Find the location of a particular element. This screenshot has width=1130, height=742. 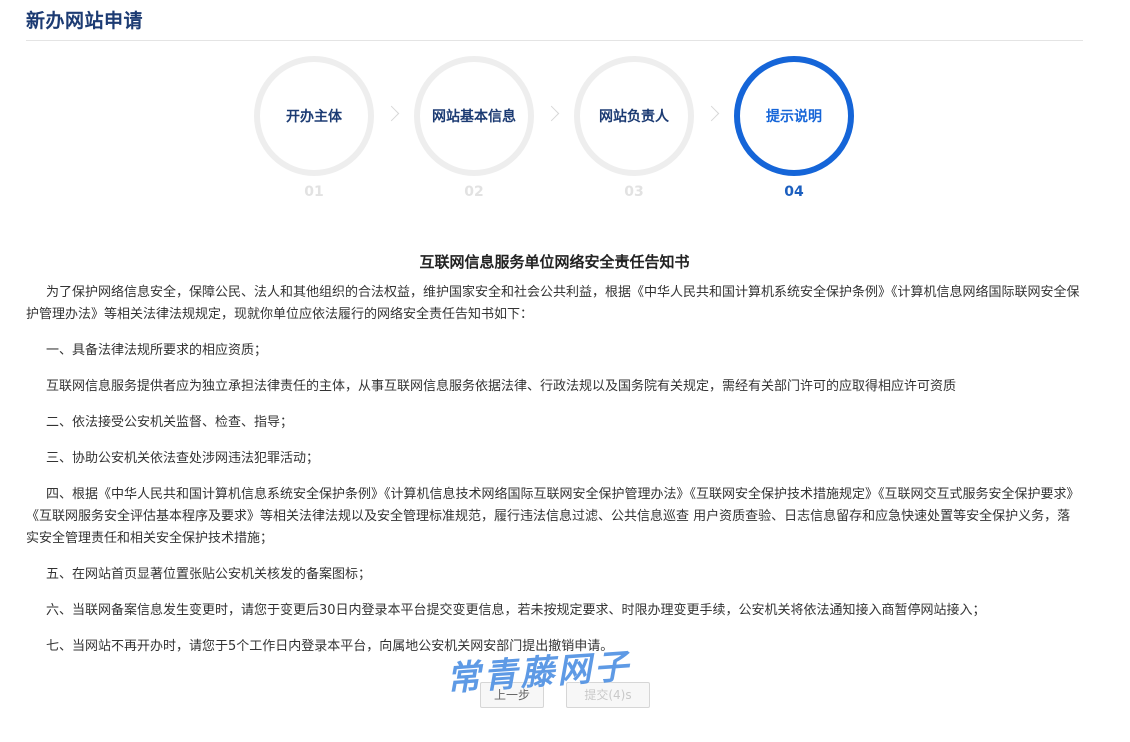

step-2: 网站基本信息 02 is located at coordinates (474, 136).